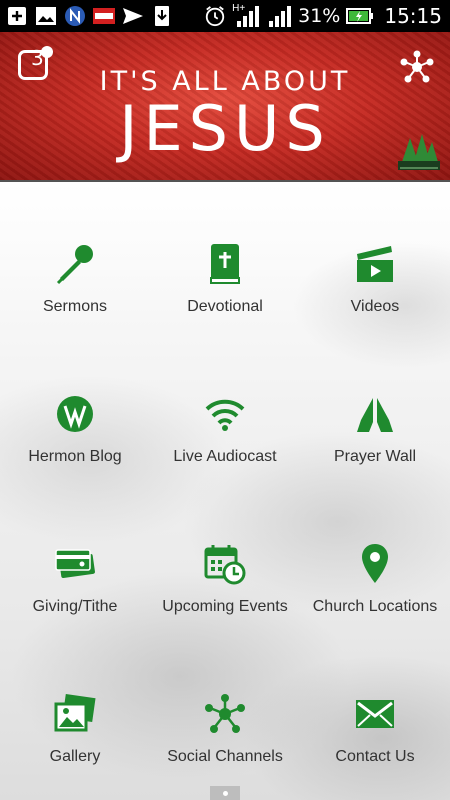 Image resolution: width=450 pixels, height=800 pixels. What do you see at coordinates (75, 264) in the screenshot?
I see `microphone-icon` at bounding box center [75, 264].